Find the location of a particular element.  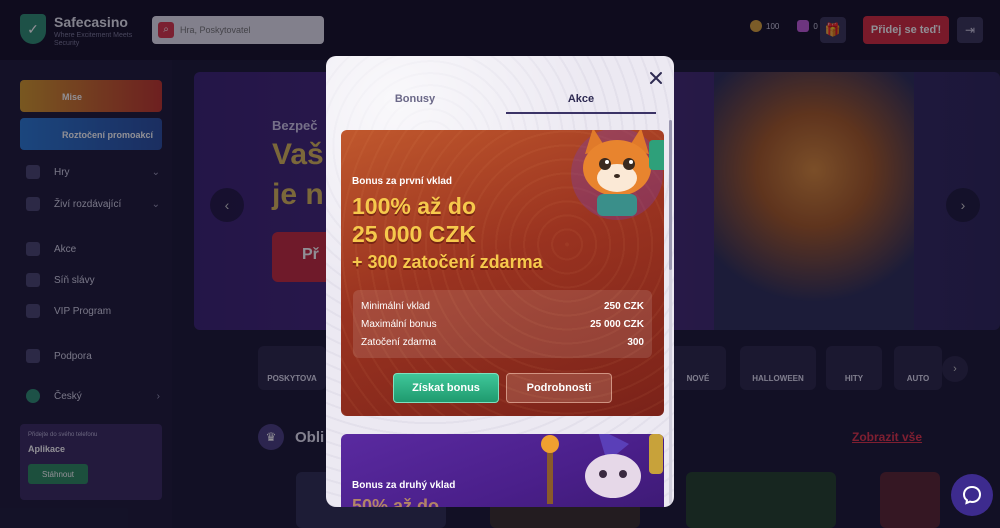

min-deposit-row: Minimální vklad 250 CZK is located at coordinates (502, 308).